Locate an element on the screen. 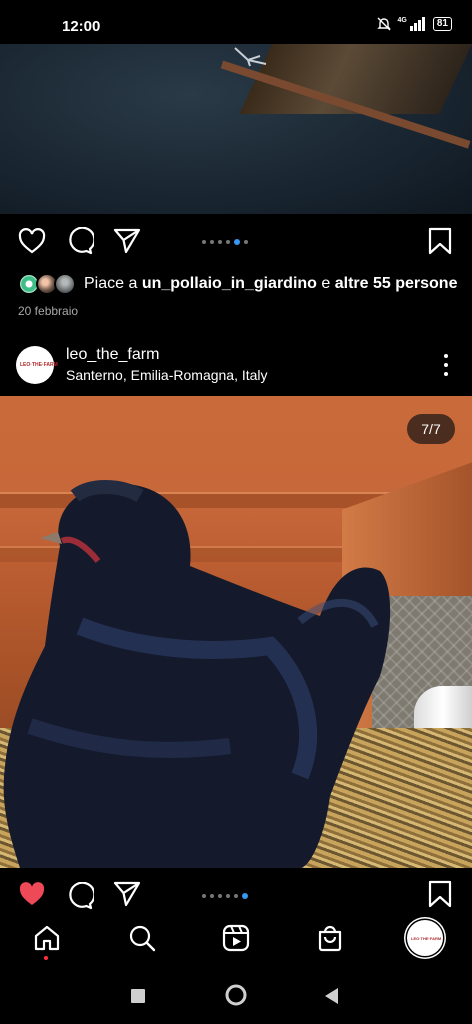  post2-username: leo_the_farm is located at coordinates (112, 355).